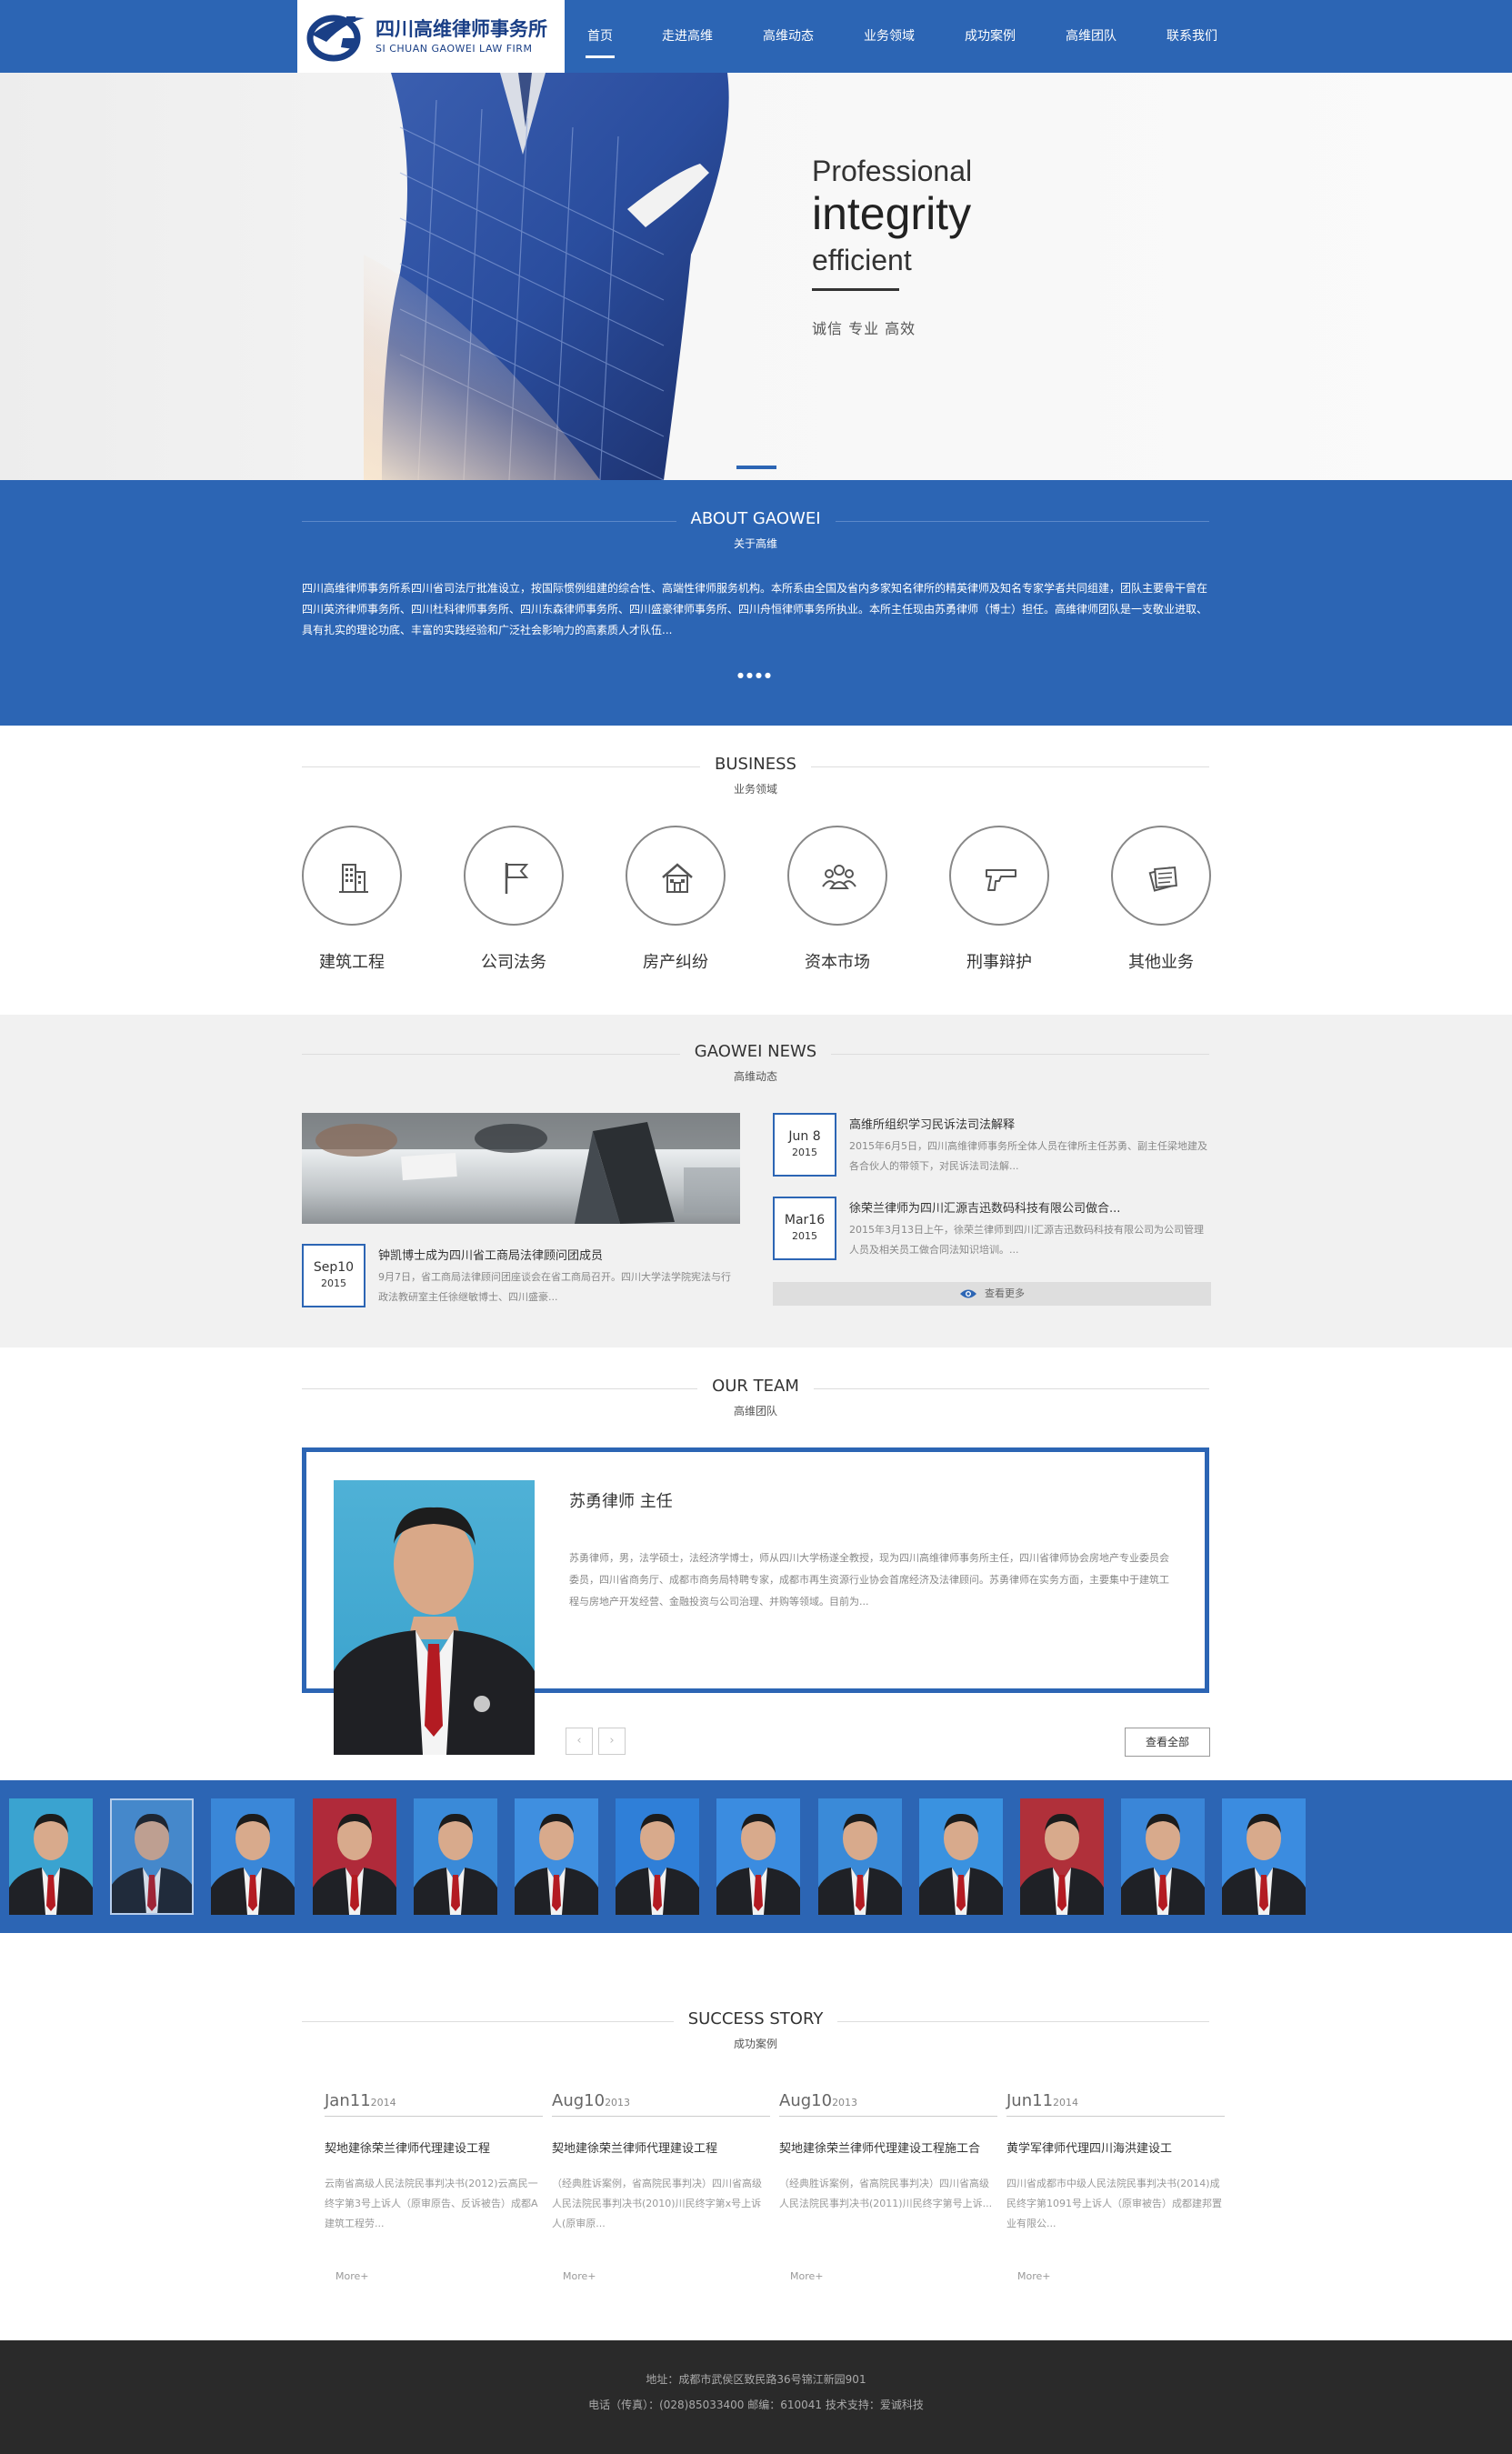  I want to click on banner-line-efficient: efficient, so click(862, 260).